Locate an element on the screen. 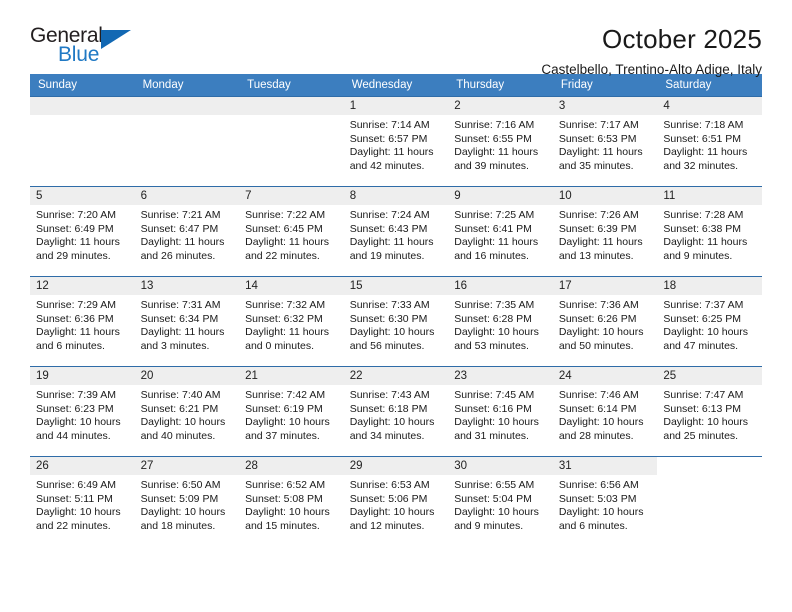 The height and width of the screenshot is (612, 792). sunrise-text: Sunrise: 7:21 AM is located at coordinates (180, 215).